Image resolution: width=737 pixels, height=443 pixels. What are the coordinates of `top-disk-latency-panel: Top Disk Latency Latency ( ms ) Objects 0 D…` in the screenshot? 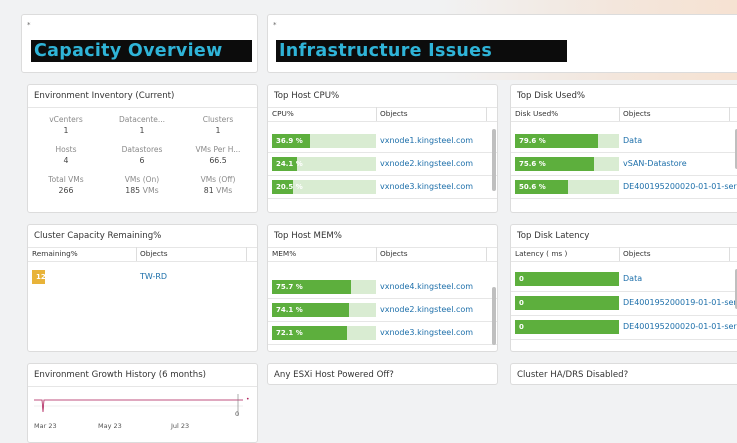 It's located at (623, 288).